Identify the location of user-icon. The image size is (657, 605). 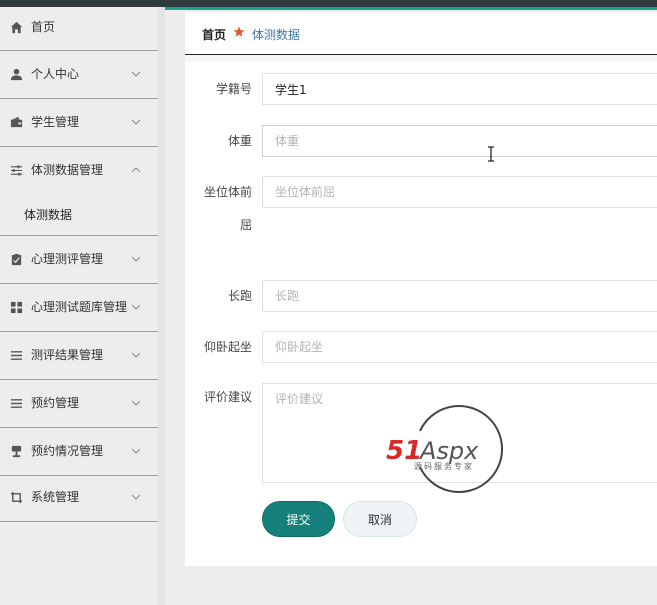
(16, 74).